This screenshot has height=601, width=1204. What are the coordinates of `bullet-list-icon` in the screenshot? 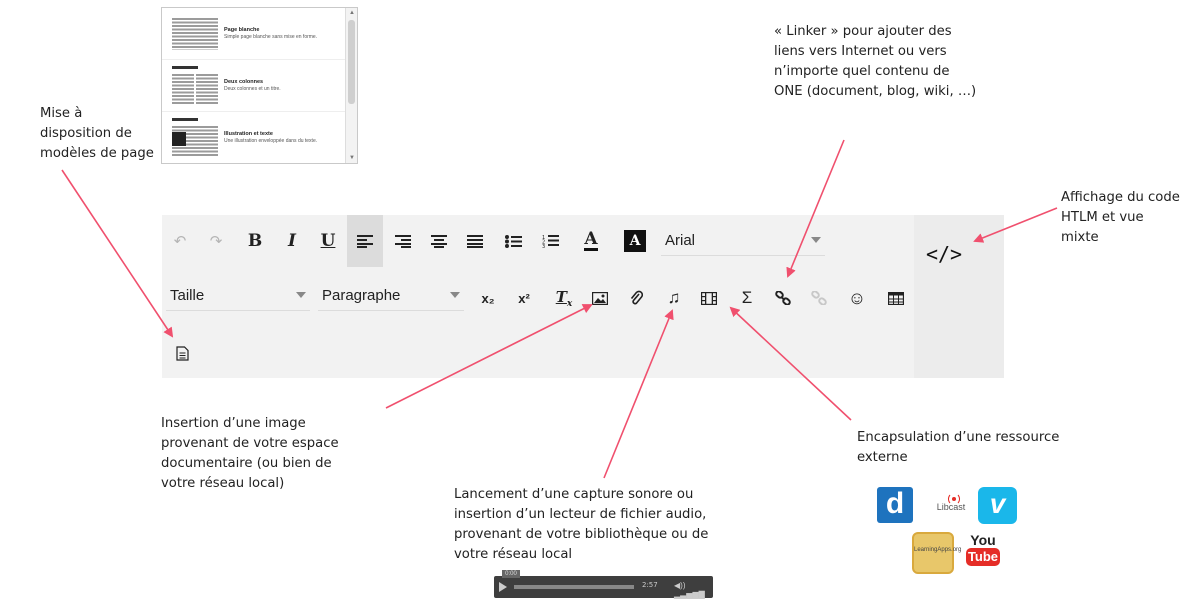 It's located at (513, 241).